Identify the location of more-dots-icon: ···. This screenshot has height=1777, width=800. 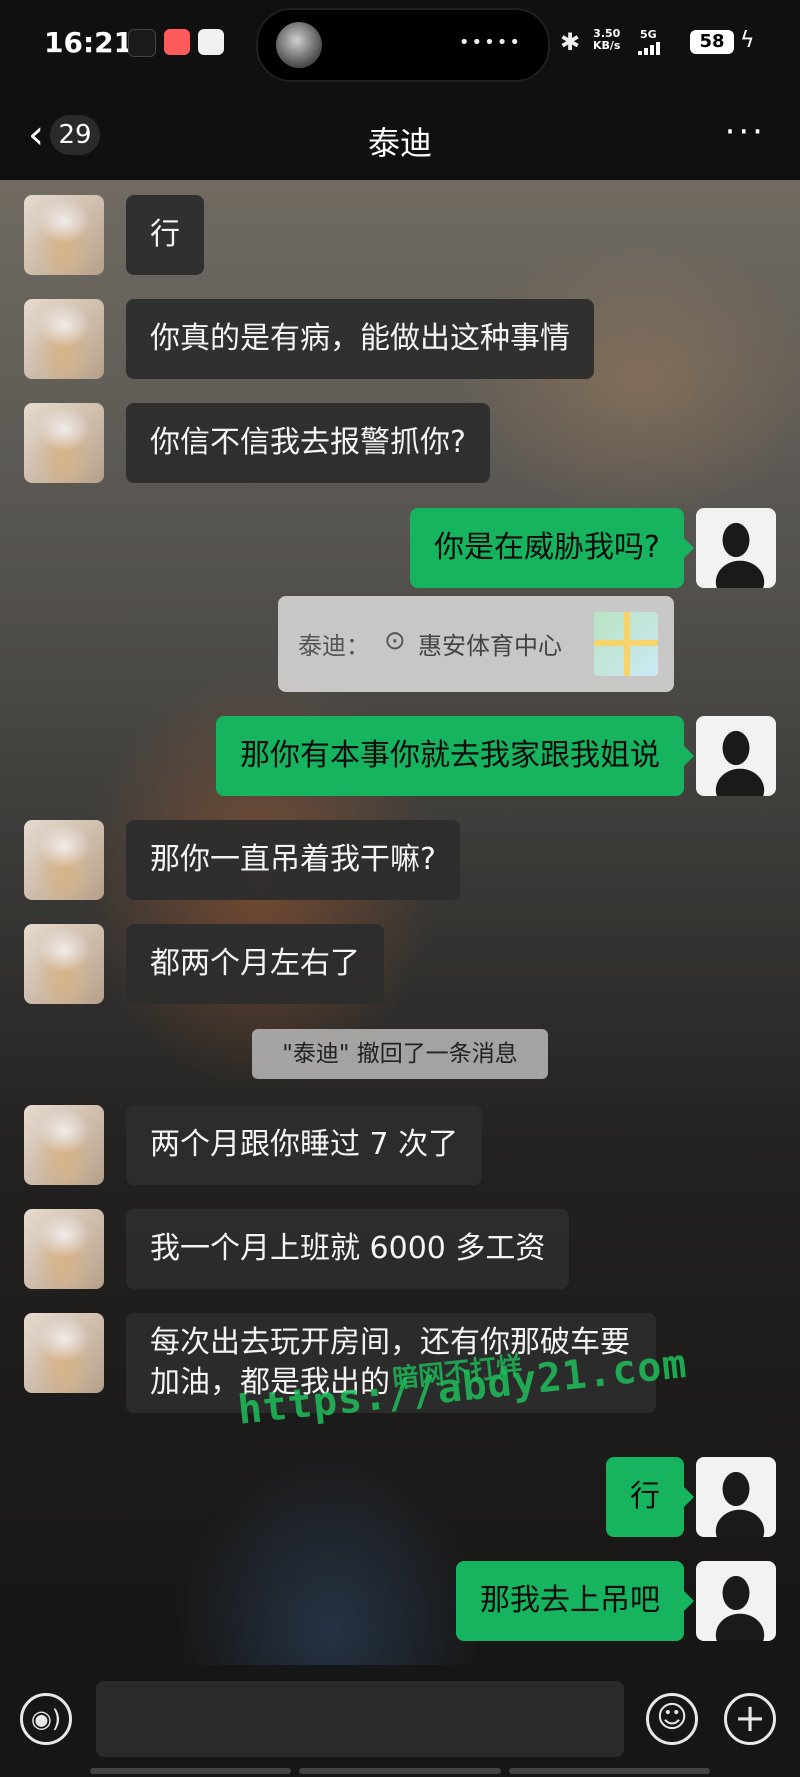
(745, 132).